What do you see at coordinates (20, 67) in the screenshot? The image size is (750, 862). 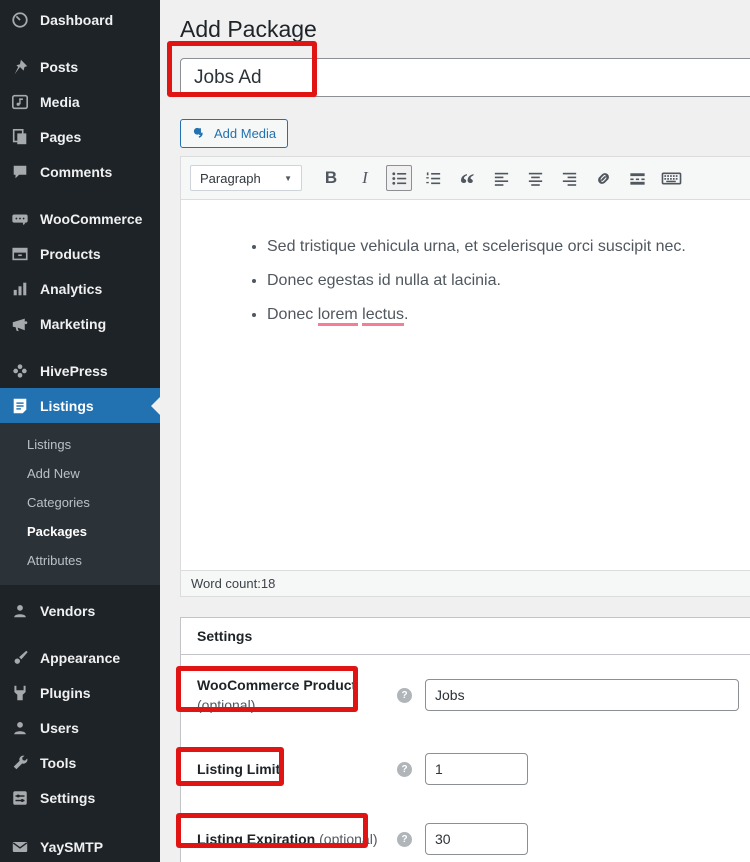 I see `pin-icon` at bounding box center [20, 67].